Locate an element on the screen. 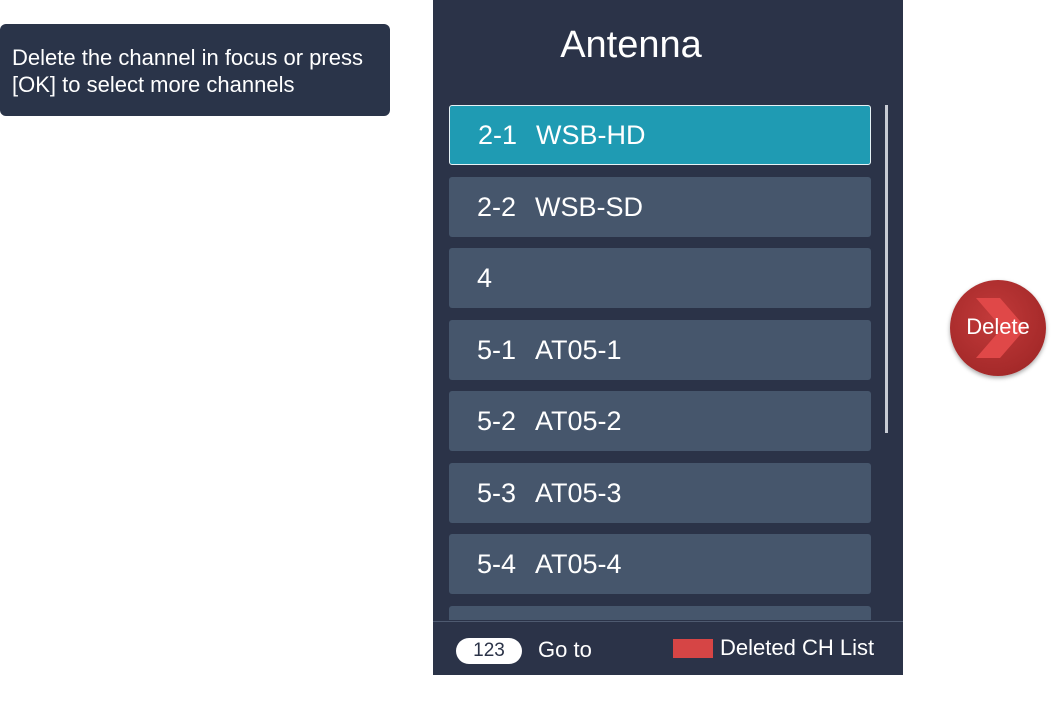  channel-name: AT05-4 is located at coordinates (578, 563).